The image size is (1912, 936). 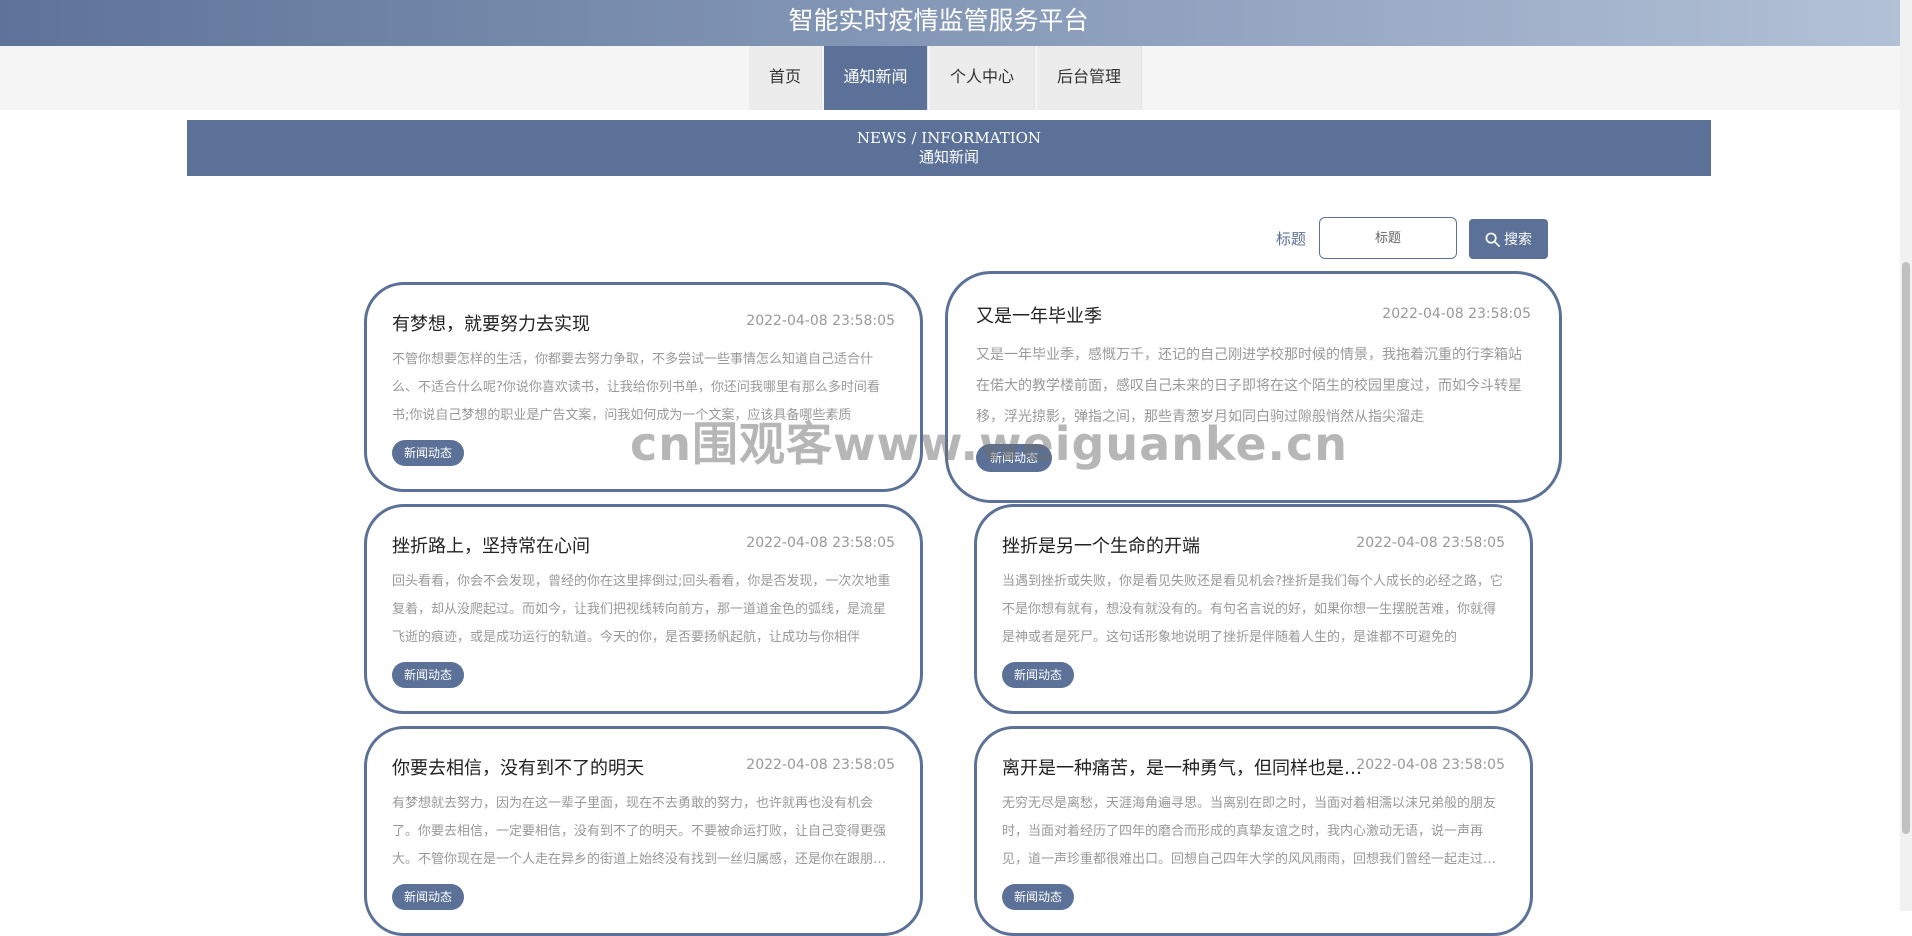 What do you see at coordinates (518, 768) in the screenshot?
I see `news-title: 你要去相信，没有到不了的明天` at bounding box center [518, 768].